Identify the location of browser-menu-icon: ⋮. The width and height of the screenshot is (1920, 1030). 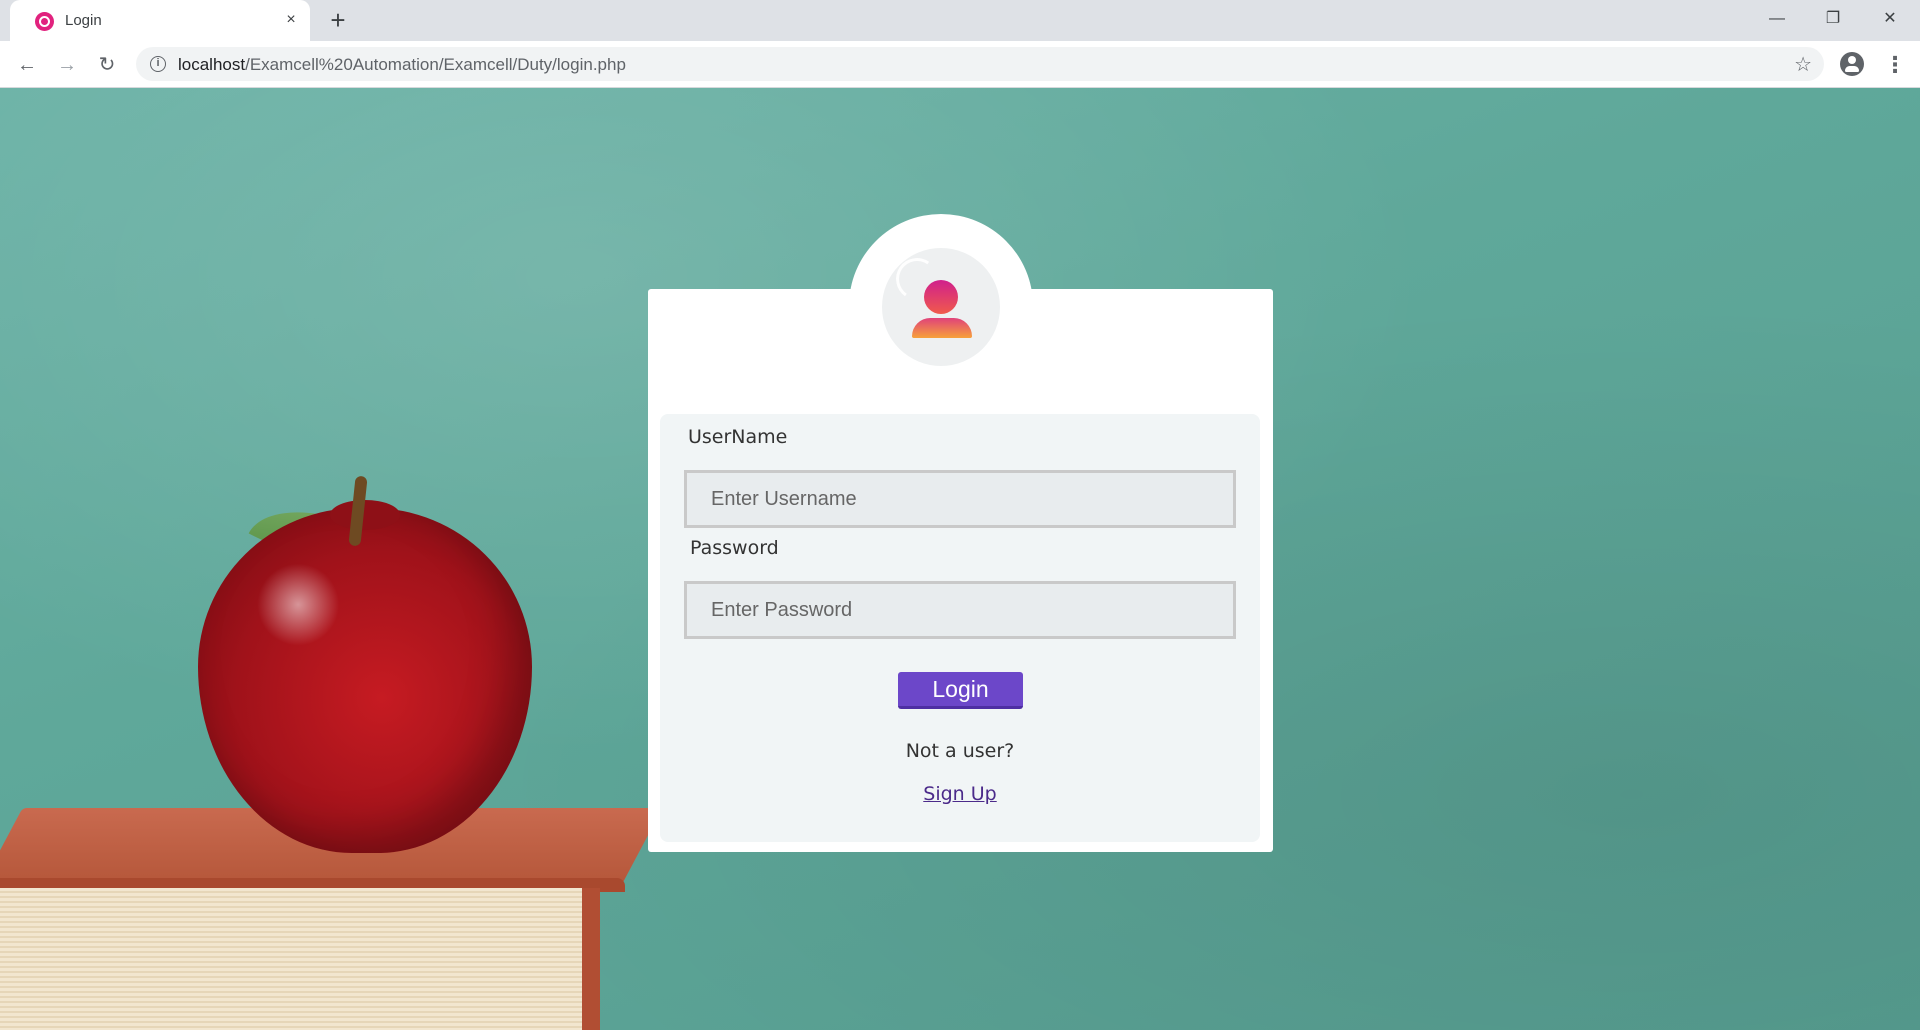
(1895, 65).